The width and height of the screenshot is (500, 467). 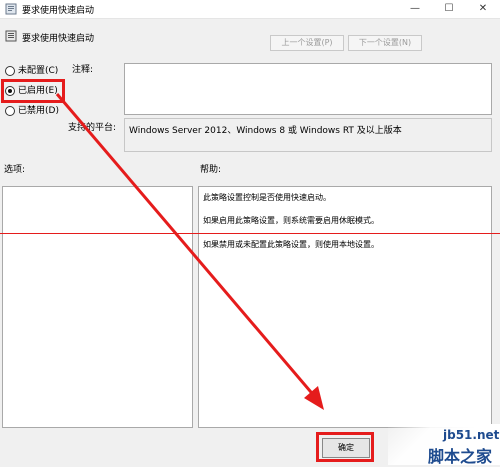 What do you see at coordinates (444, 445) in the screenshot?
I see `watermark: jb51.net 脚本之家` at bounding box center [444, 445].